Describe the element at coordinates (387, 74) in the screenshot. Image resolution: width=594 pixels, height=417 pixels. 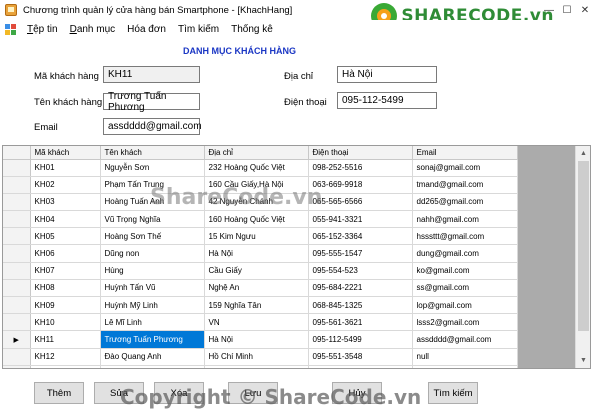
I see `dia-chi-field: Hà Nội` at that location.